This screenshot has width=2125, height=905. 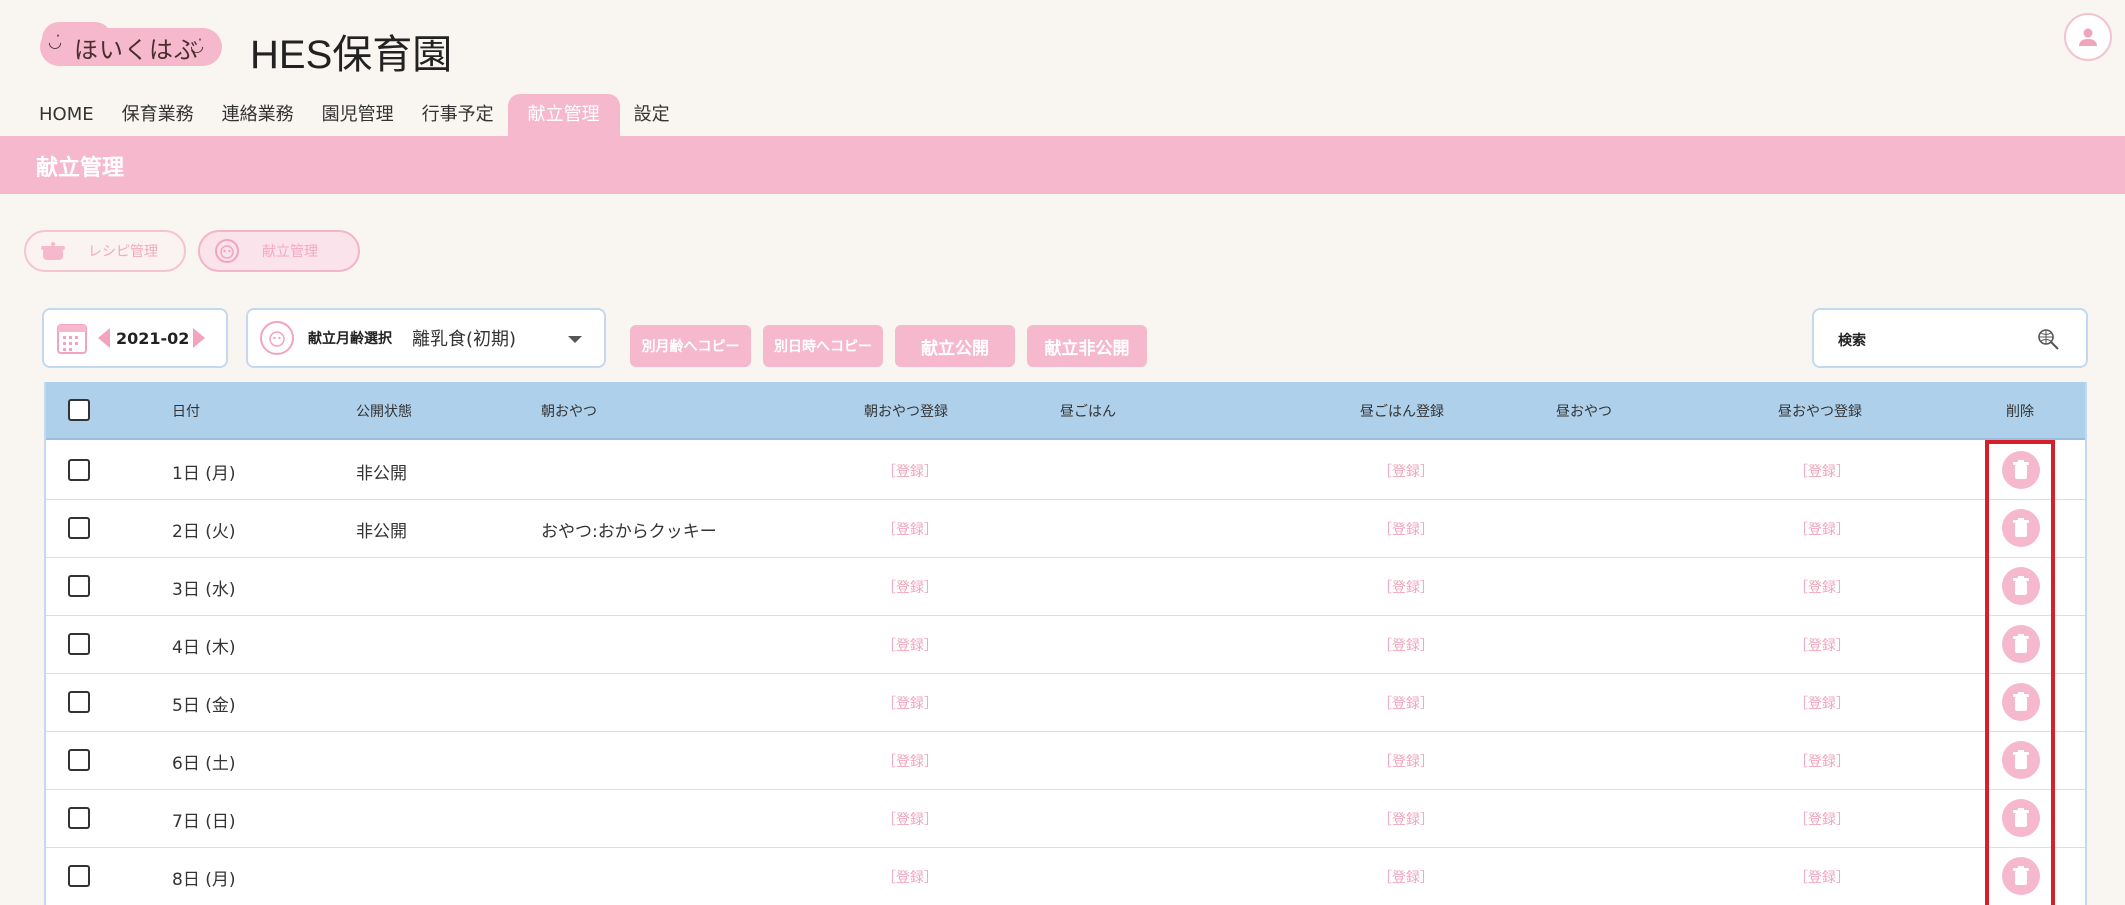 I want to click on delete-column-highlight, so click(x=2020, y=672).